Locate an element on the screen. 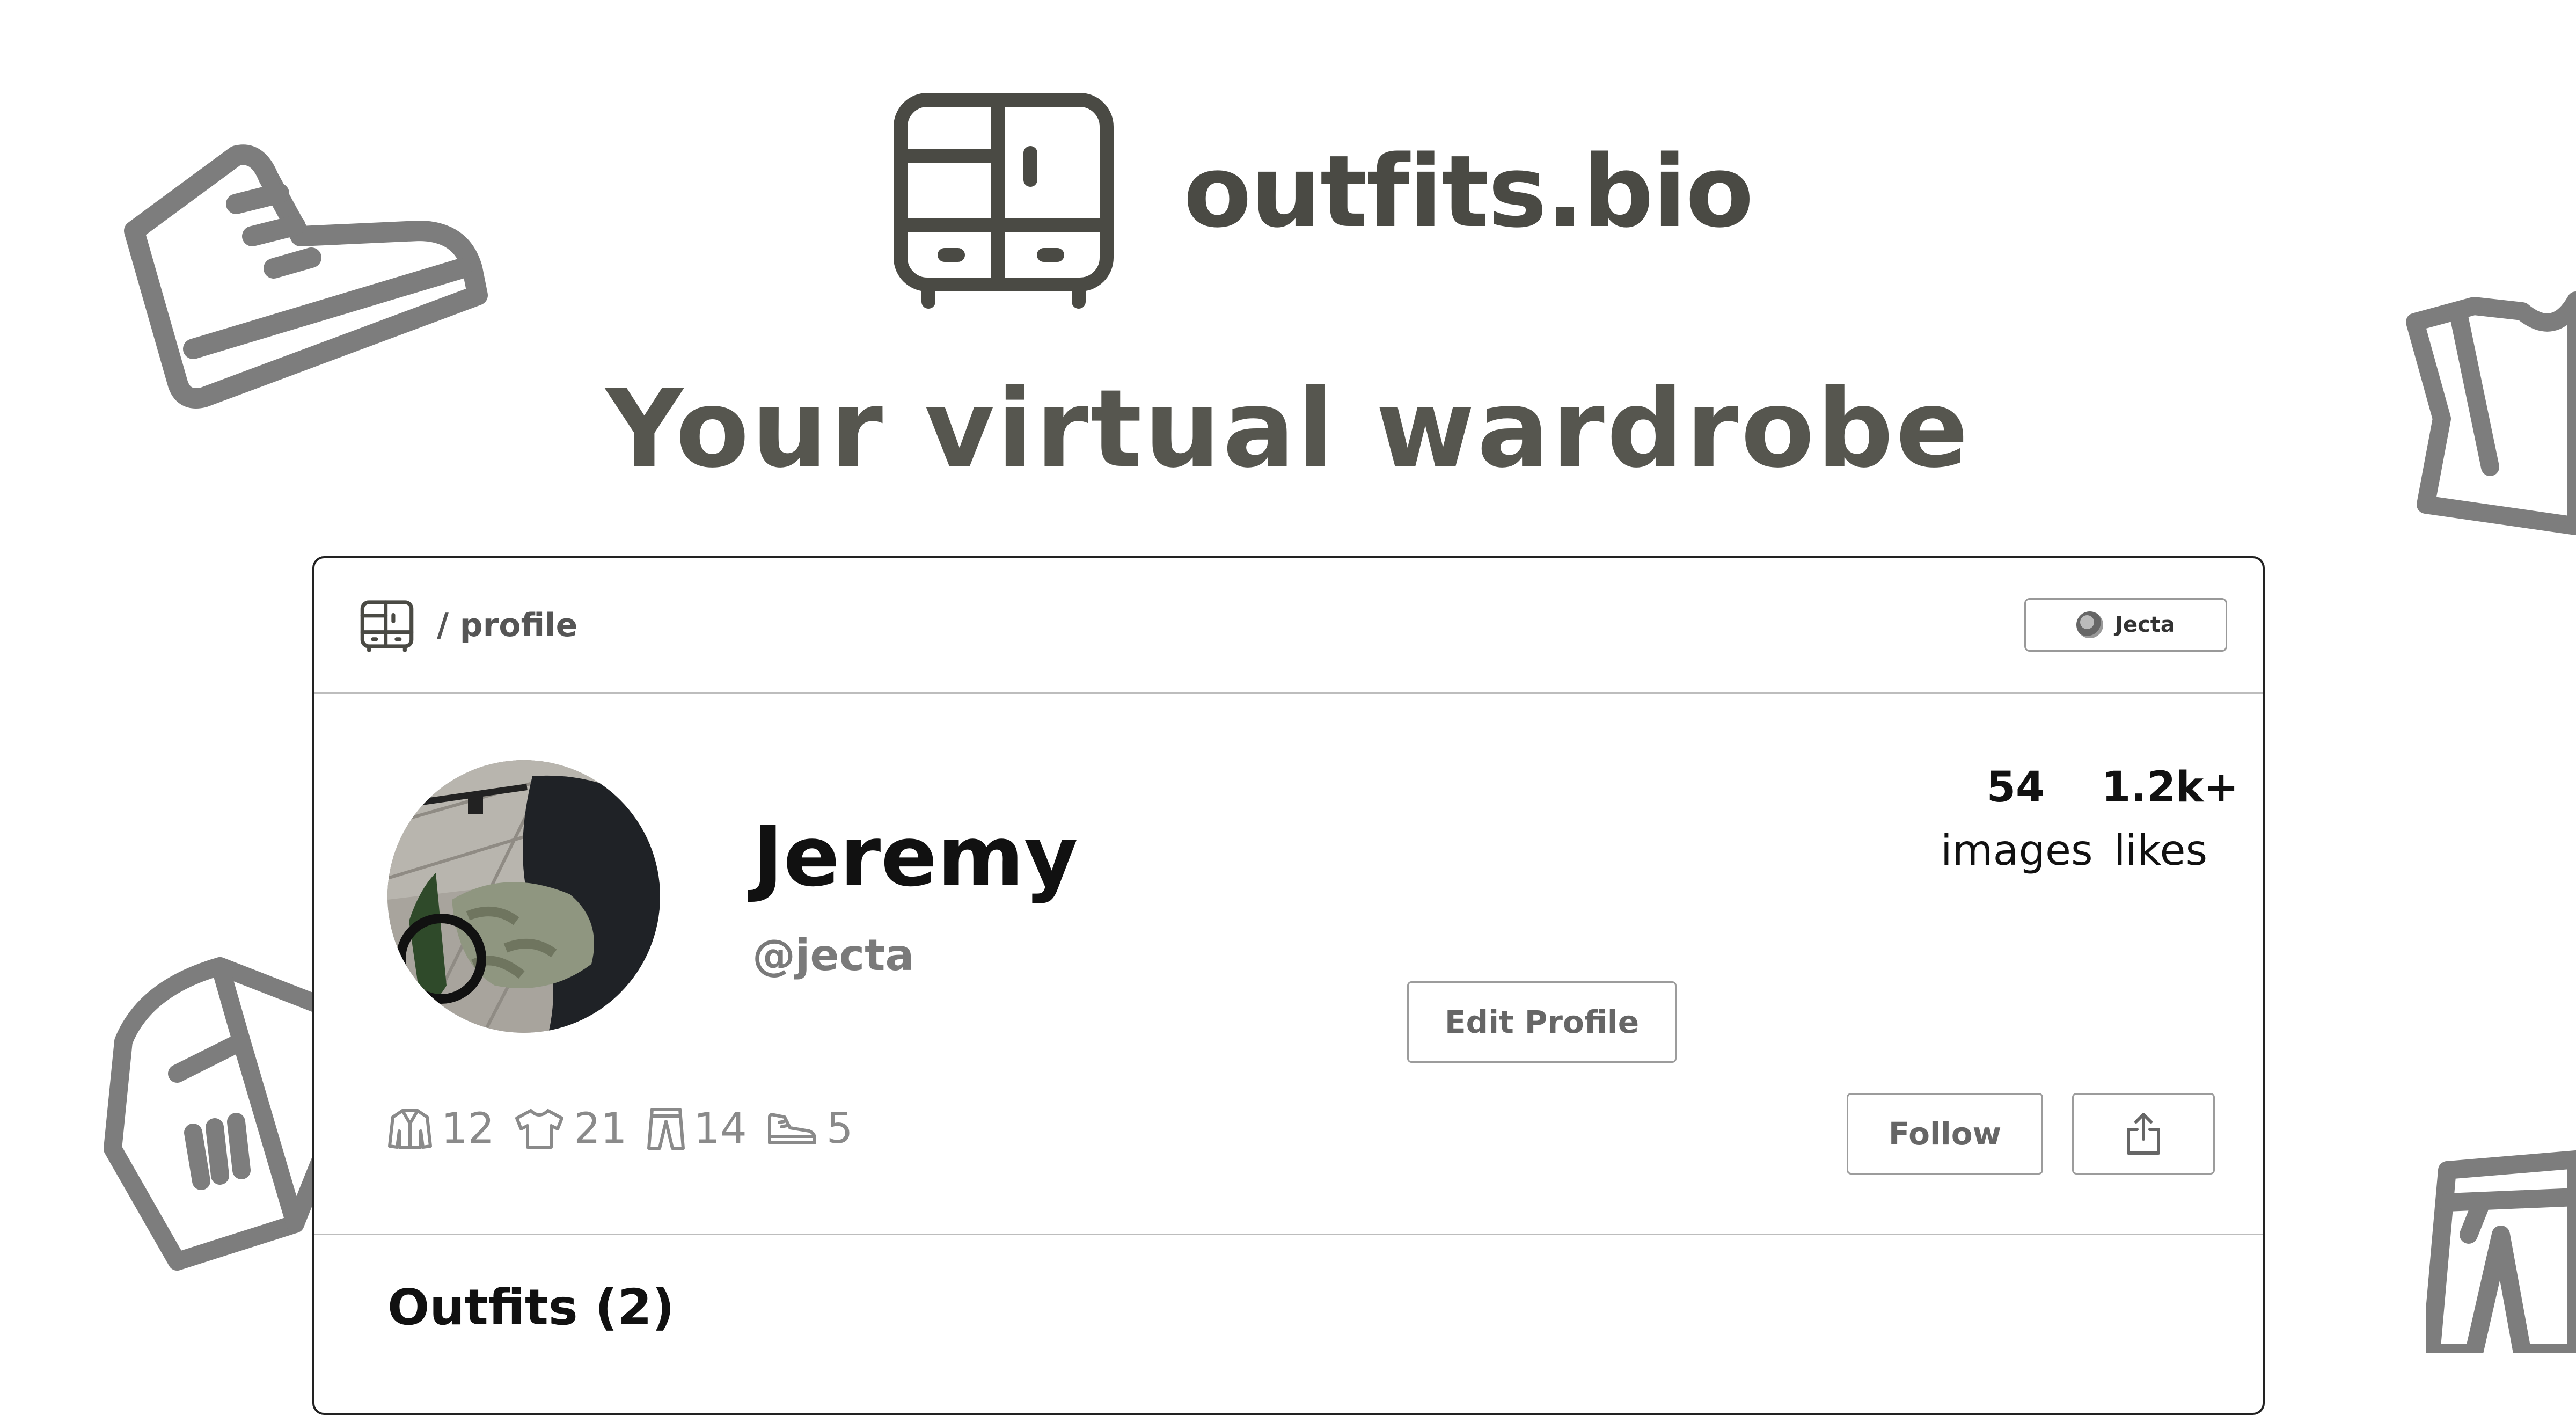  jacket-icon is located at coordinates (410, 1129).